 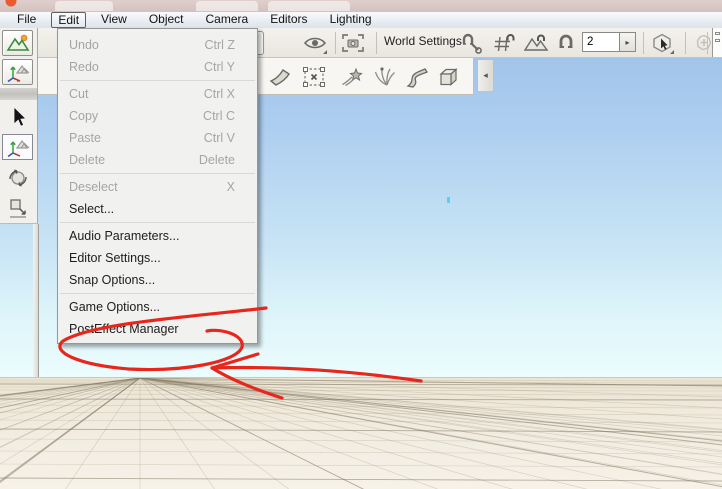 I want to click on menu-item-deselect: Deselect X, so click(x=157, y=187).